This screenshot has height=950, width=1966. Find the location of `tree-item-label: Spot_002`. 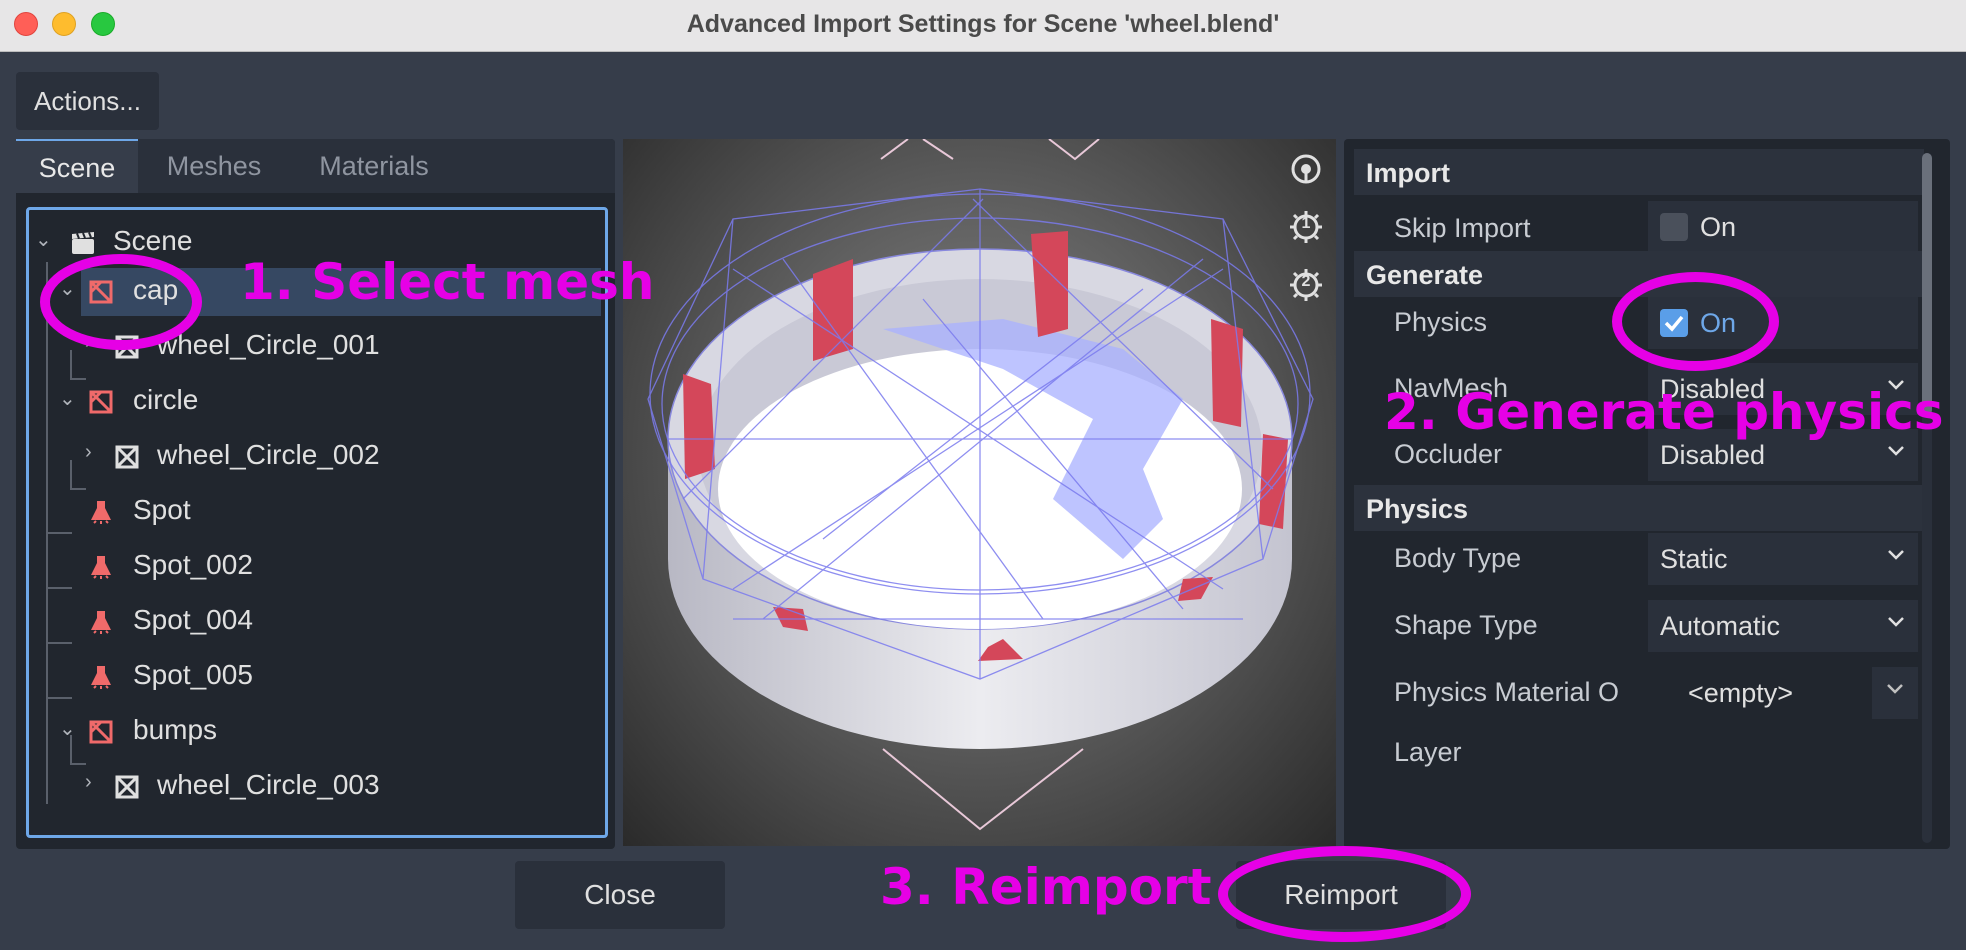

tree-item-label: Spot_002 is located at coordinates (193, 564).